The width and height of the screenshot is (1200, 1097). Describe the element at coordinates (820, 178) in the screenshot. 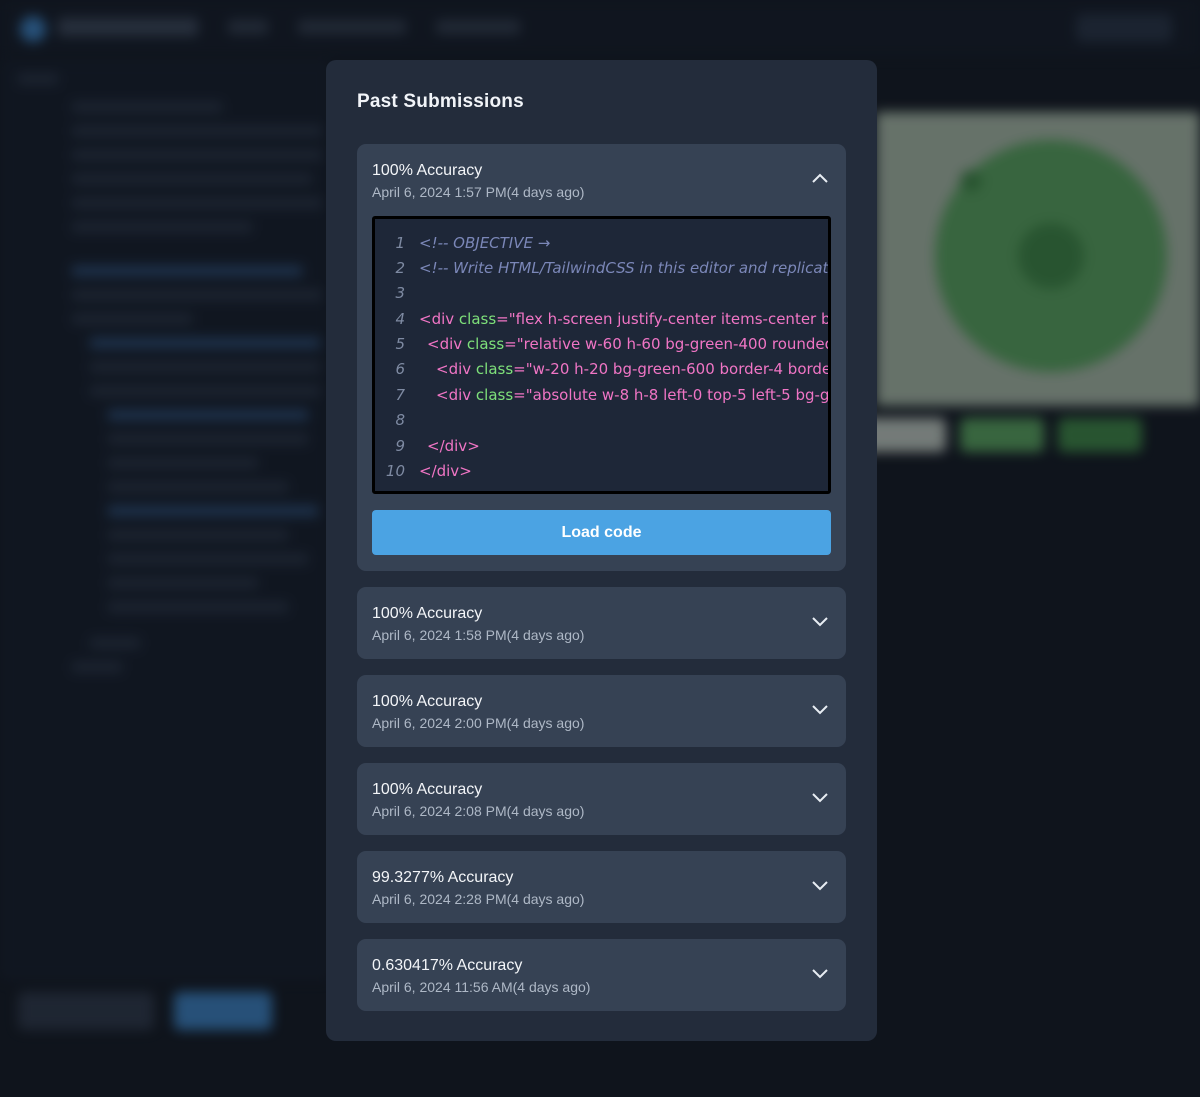

I see `chevron-up-icon` at that location.